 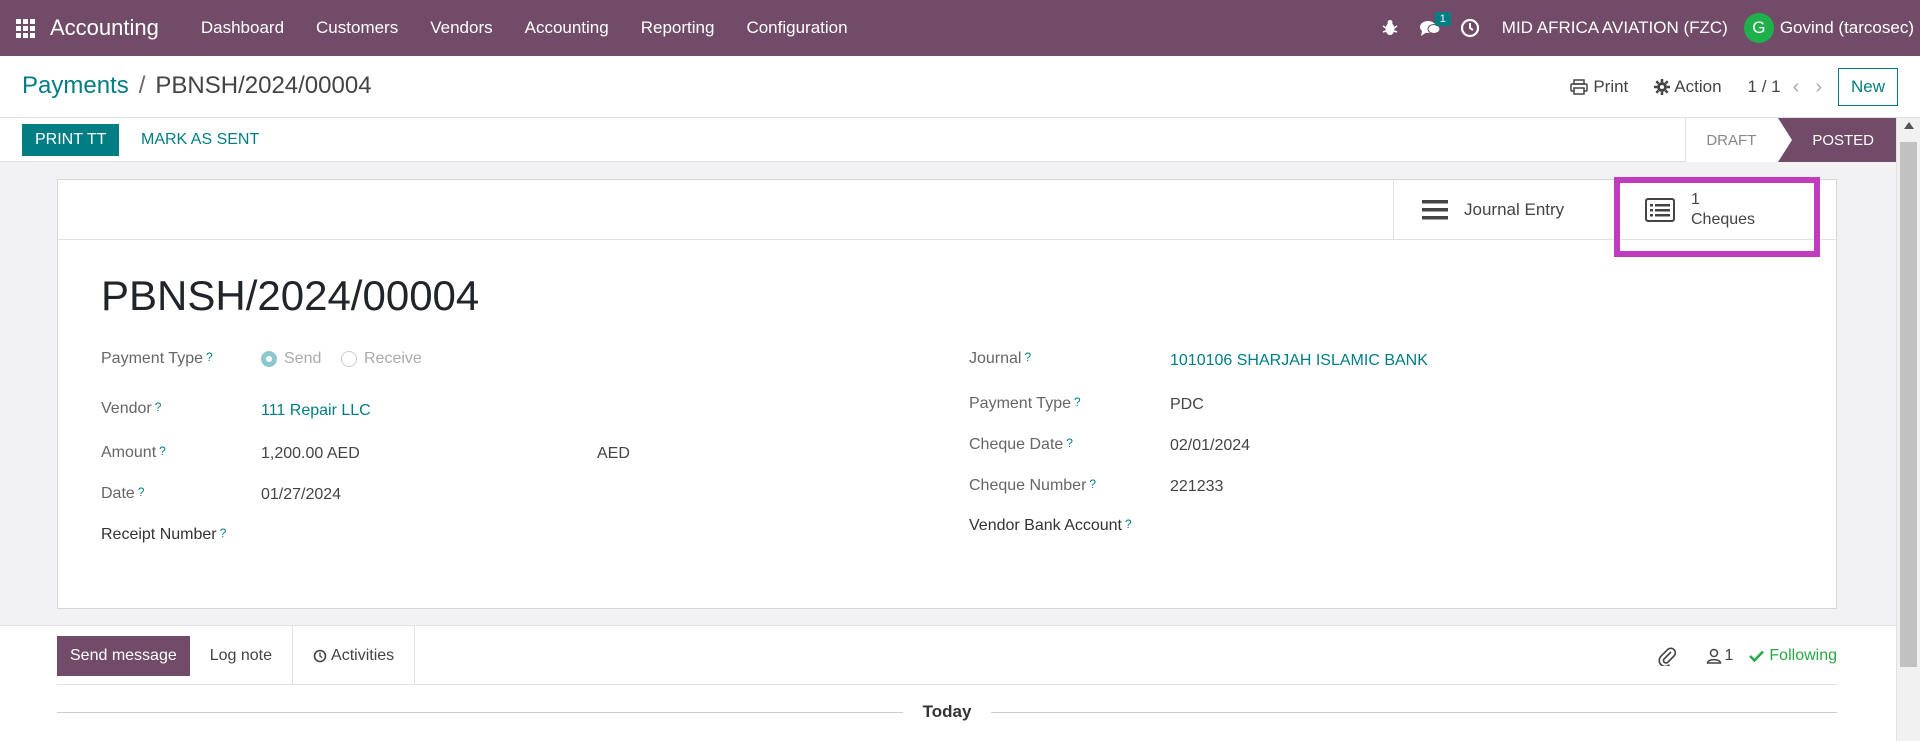 What do you see at coordinates (1837, 140) in the screenshot?
I see `stage-posted: POSTED` at bounding box center [1837, 140].